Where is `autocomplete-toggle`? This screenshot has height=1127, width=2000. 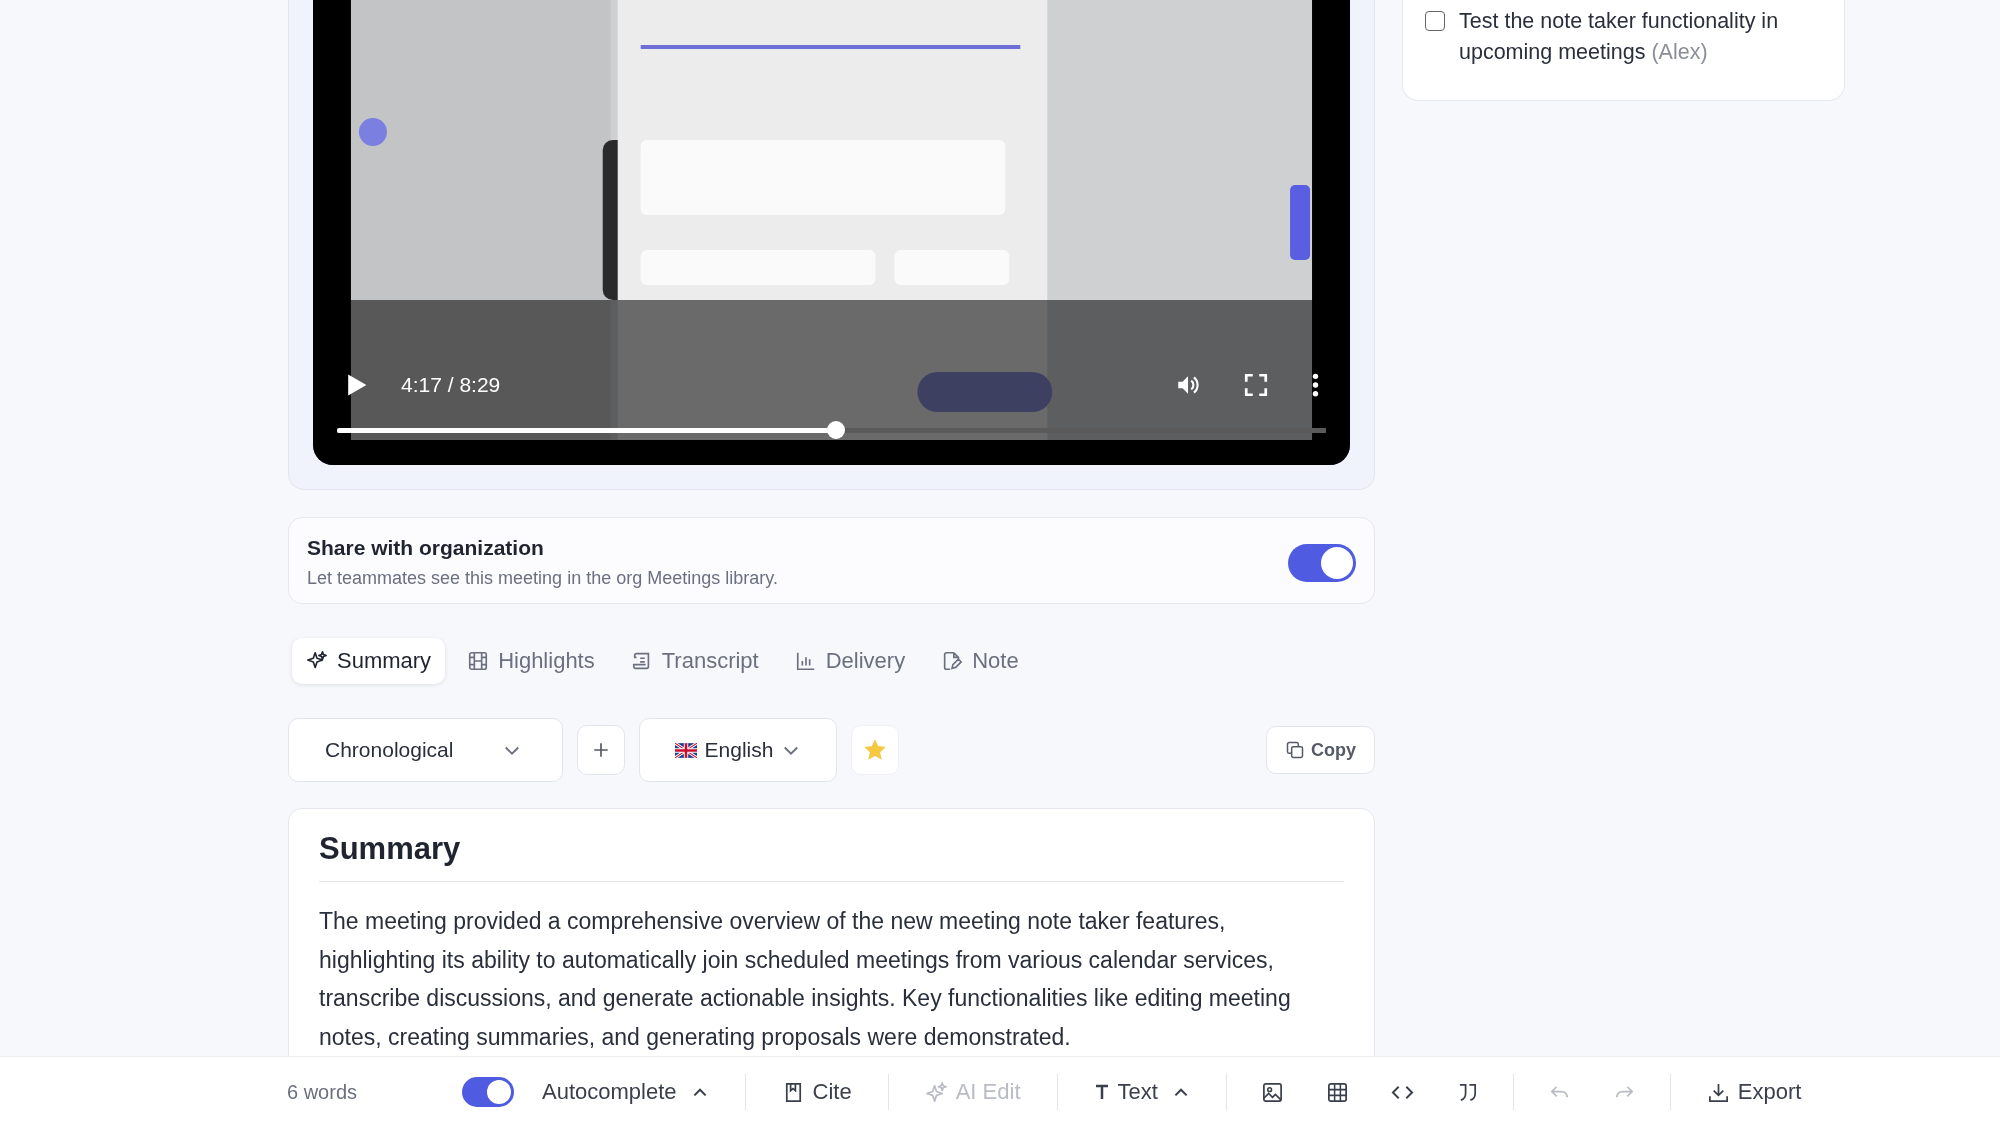 autocomplete-toggle is located at coordinates (488, 1092).